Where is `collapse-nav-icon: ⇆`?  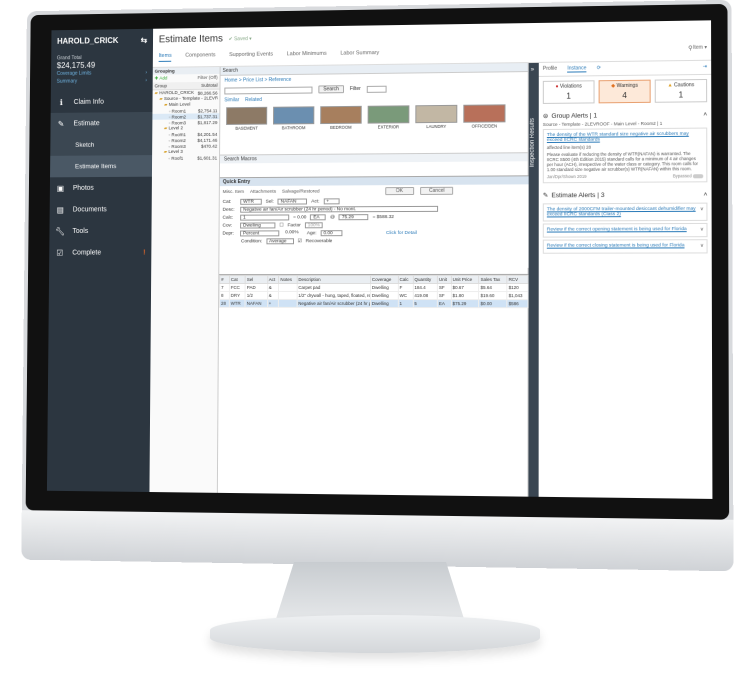 collapse-nav-icon: ⇆ is located at coordinates (144, 39).